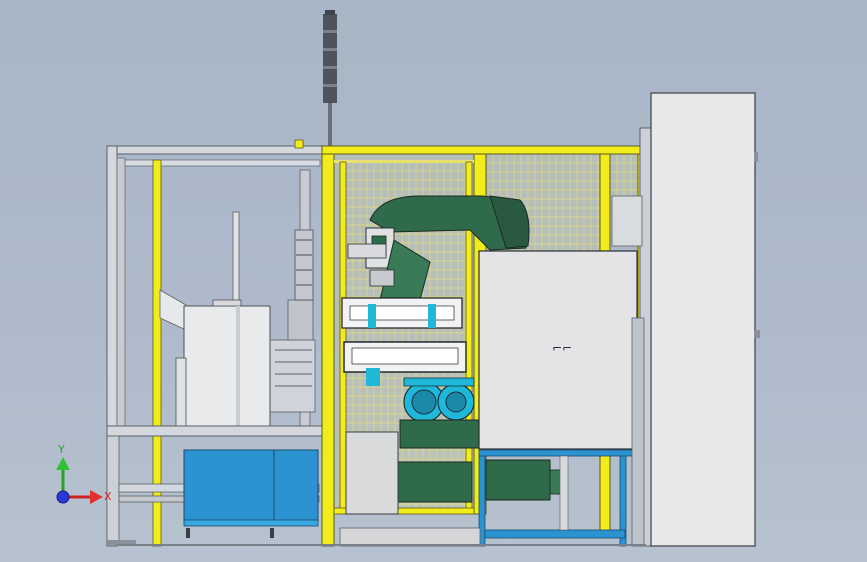 Image resolution: width=867 pixels, height=562 pixels. What do you see at coordinates (705, 319) in the screenshot?
I see `electrical-cabinet` at bounding box center [705, 319].